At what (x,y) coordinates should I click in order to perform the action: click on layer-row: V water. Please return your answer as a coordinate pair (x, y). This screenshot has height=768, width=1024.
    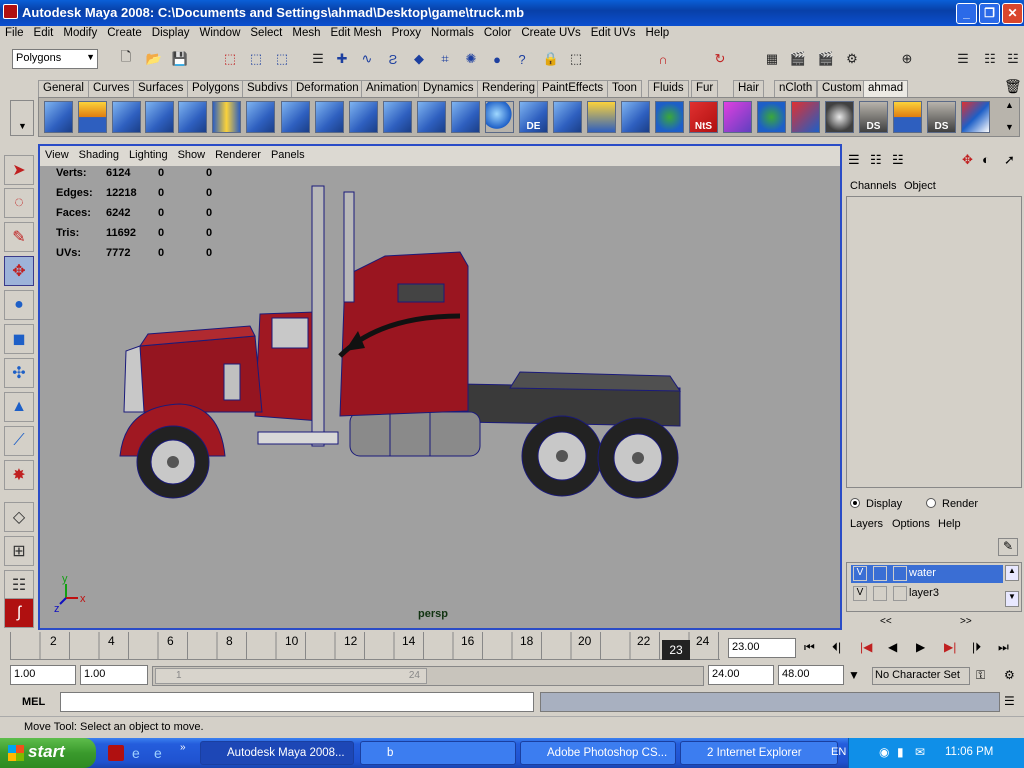
    Looking at the image, I should click on (927, 574).